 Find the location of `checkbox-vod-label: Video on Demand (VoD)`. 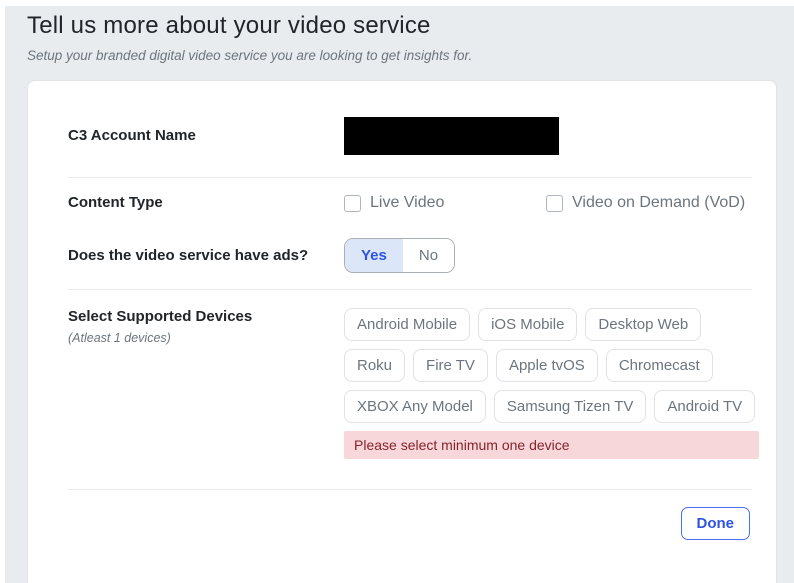

checkbox-vod-label: Video on Demand (VoD) is located at coordinates (659, 202).